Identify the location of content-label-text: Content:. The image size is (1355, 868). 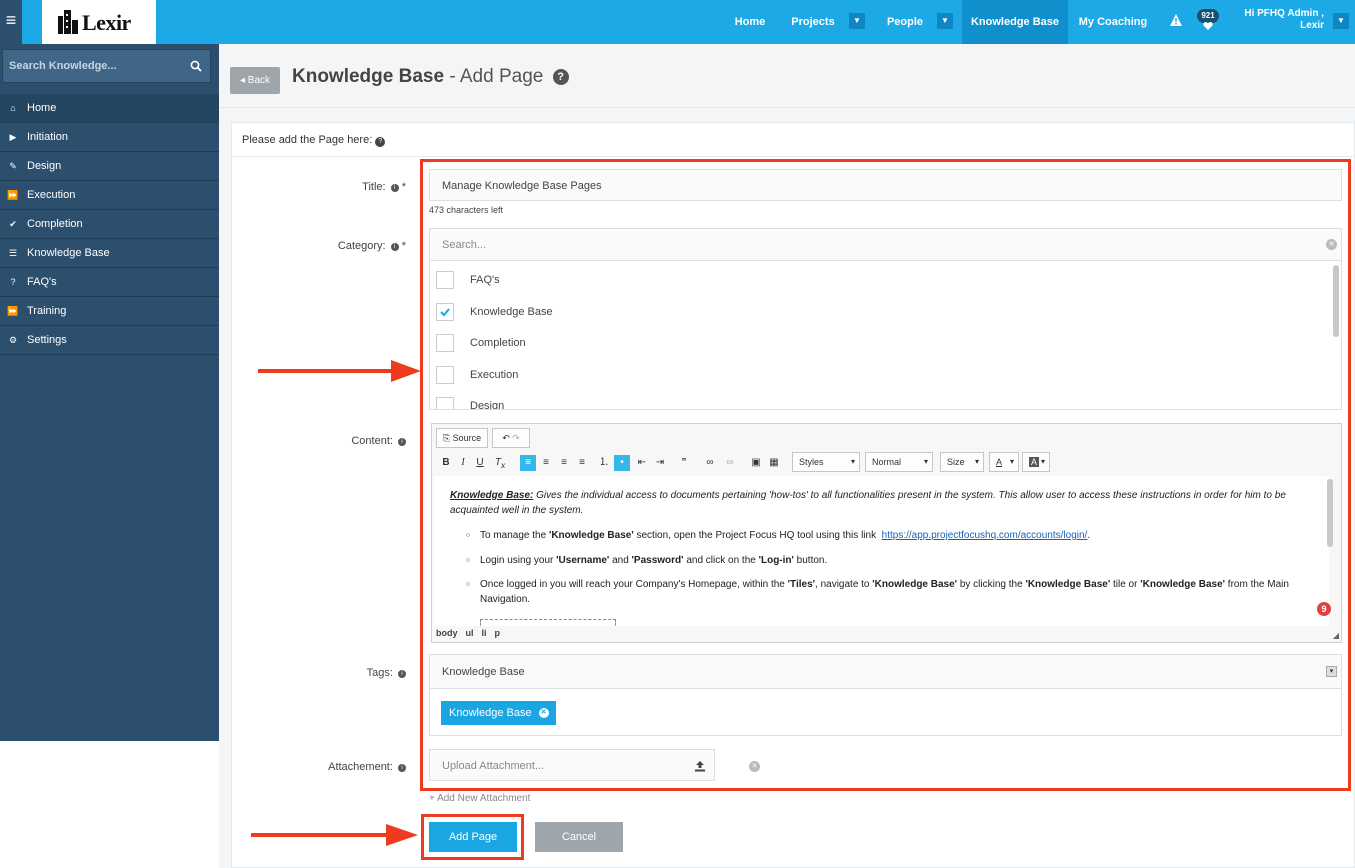
(372, 441).